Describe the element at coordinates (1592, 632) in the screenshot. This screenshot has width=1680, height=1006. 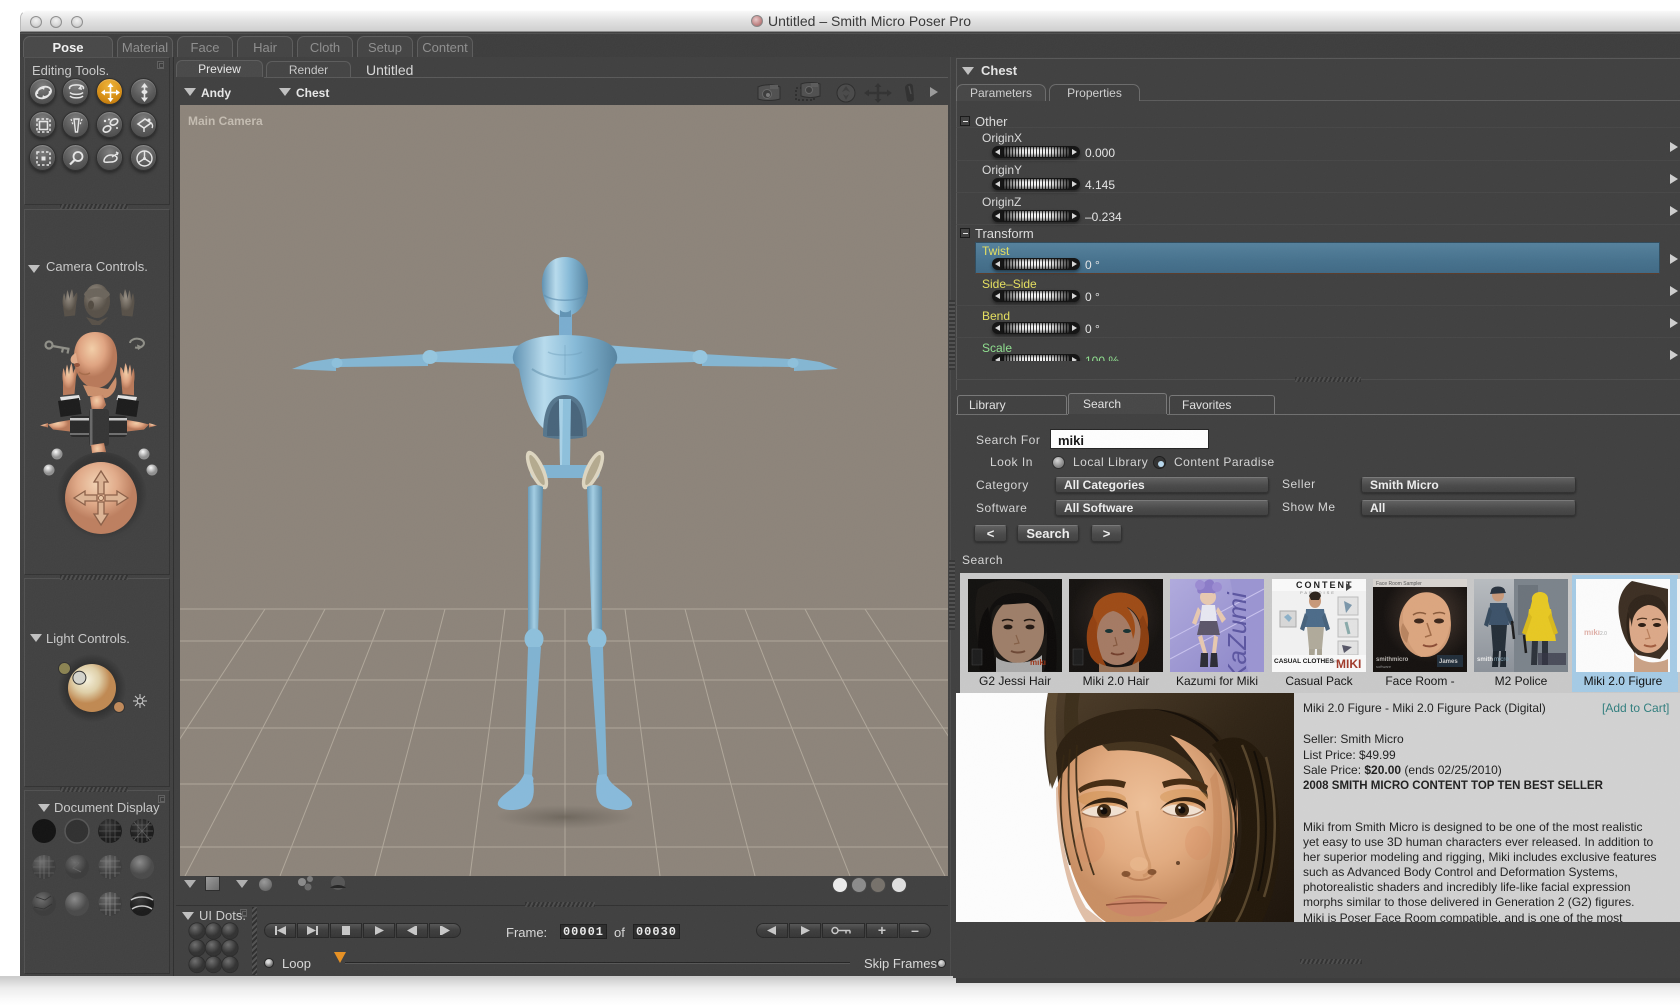
I see `svg-text: mıkı` at that location.